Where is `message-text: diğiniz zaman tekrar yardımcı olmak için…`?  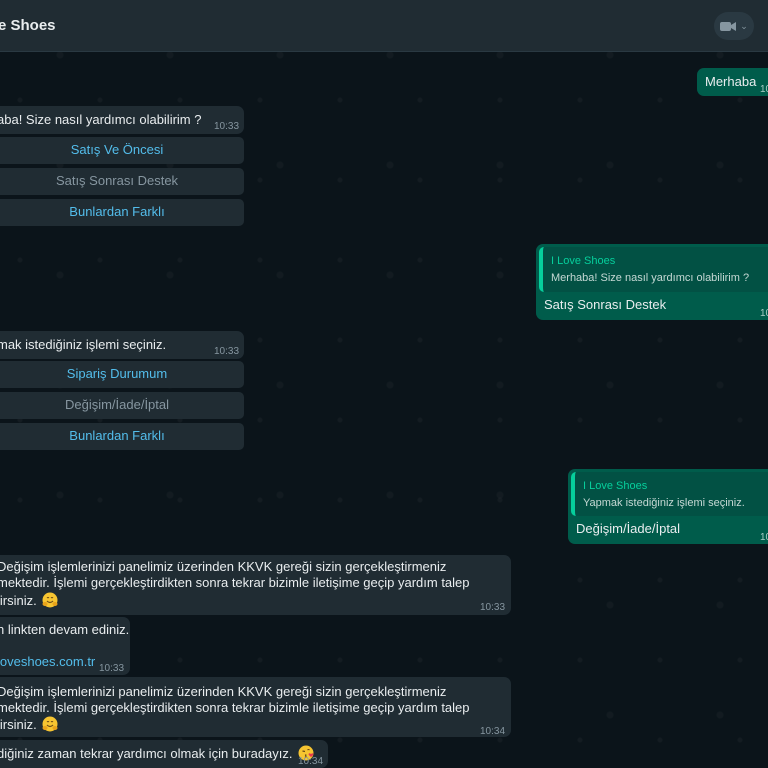
message-text: diğiniz zaman tekrar yardımcı olmak için… is located at coordinates (146, 753).